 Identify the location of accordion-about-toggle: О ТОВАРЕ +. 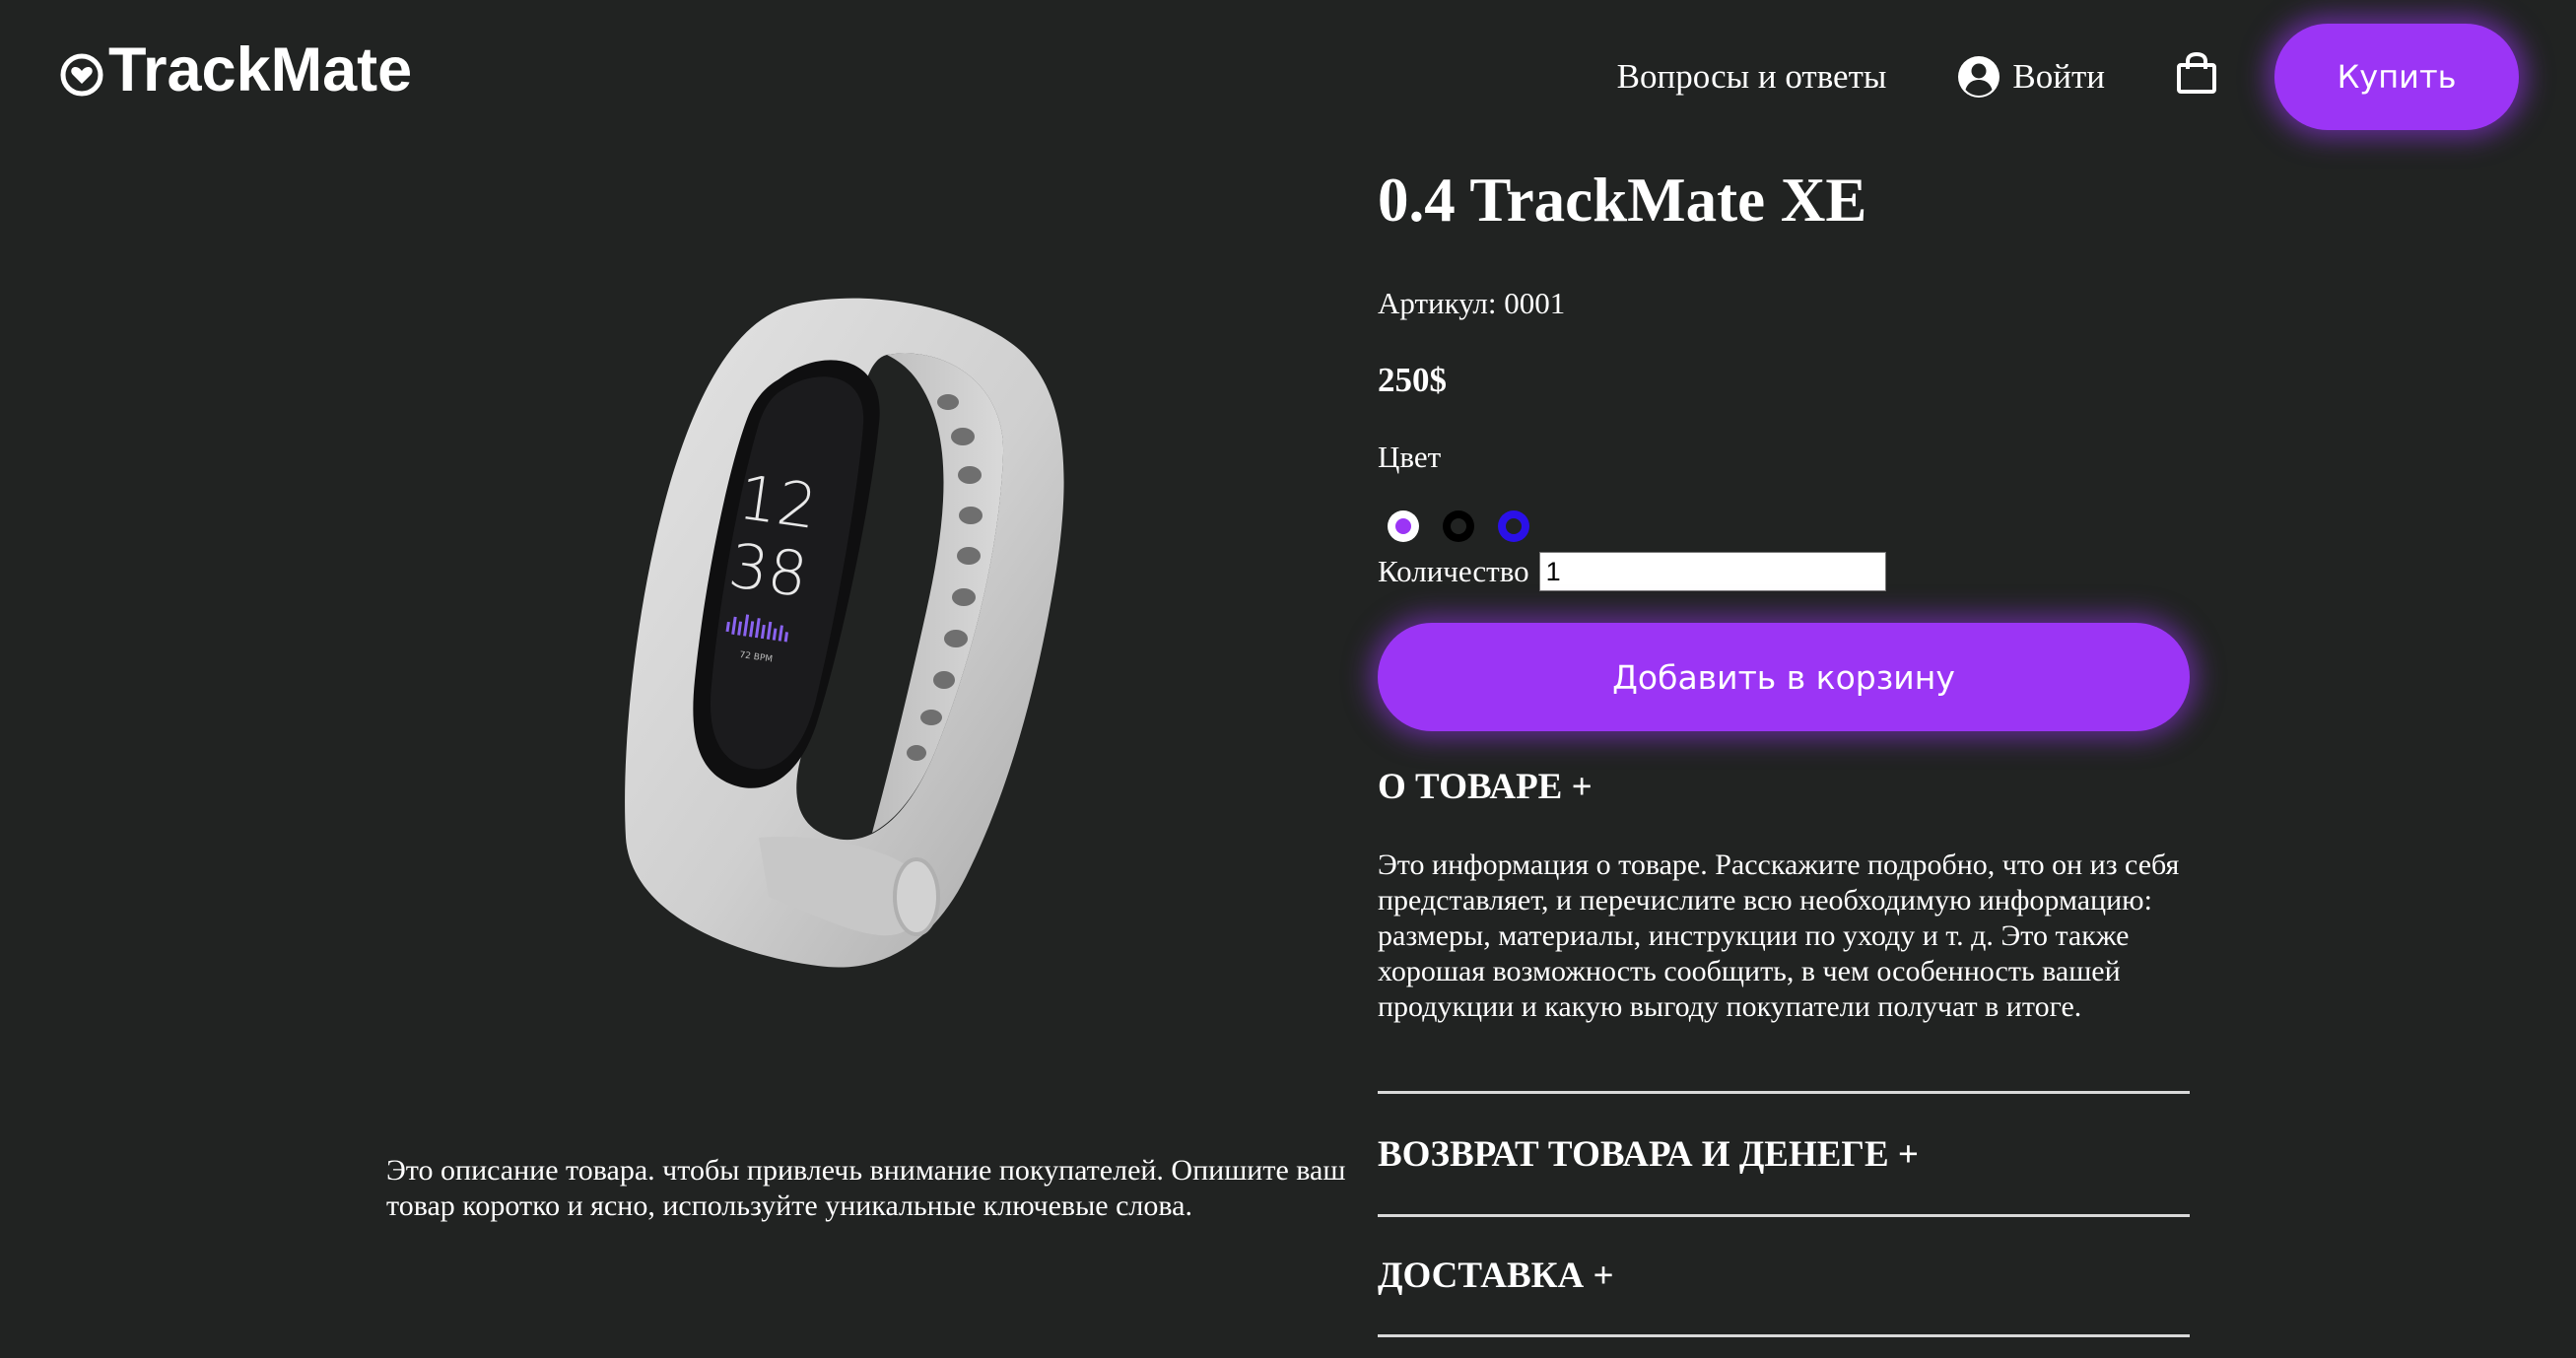
(1486, 787).